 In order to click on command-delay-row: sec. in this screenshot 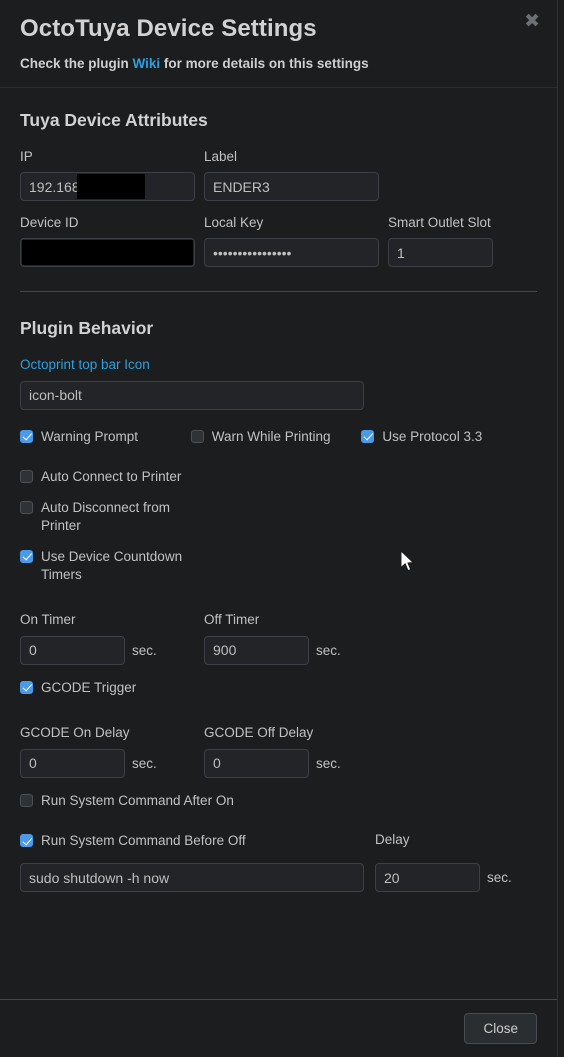, I will do `click(443, 878)`.